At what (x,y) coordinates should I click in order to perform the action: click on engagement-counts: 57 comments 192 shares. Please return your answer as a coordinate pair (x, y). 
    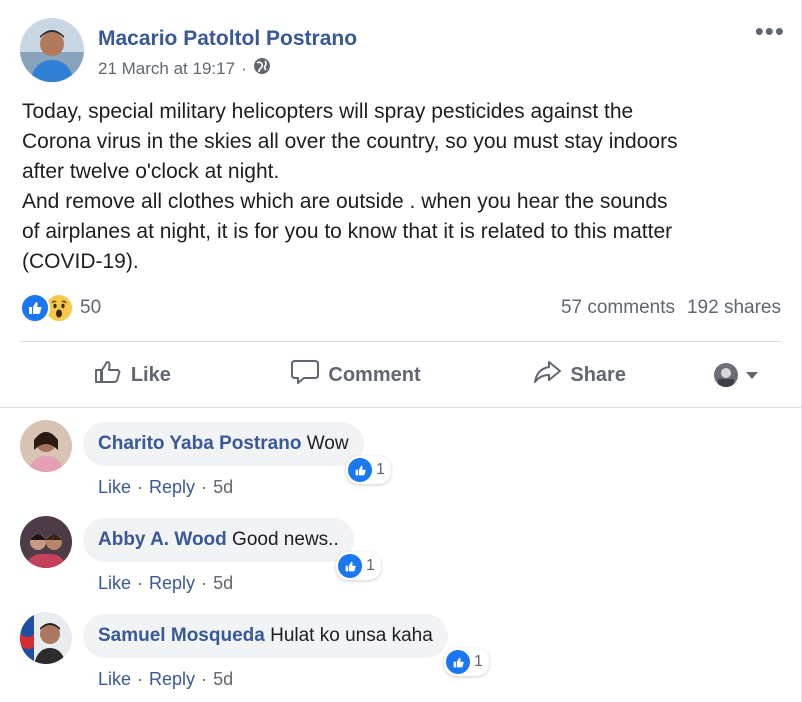
    Looking at the image, I should click on (671, 308).